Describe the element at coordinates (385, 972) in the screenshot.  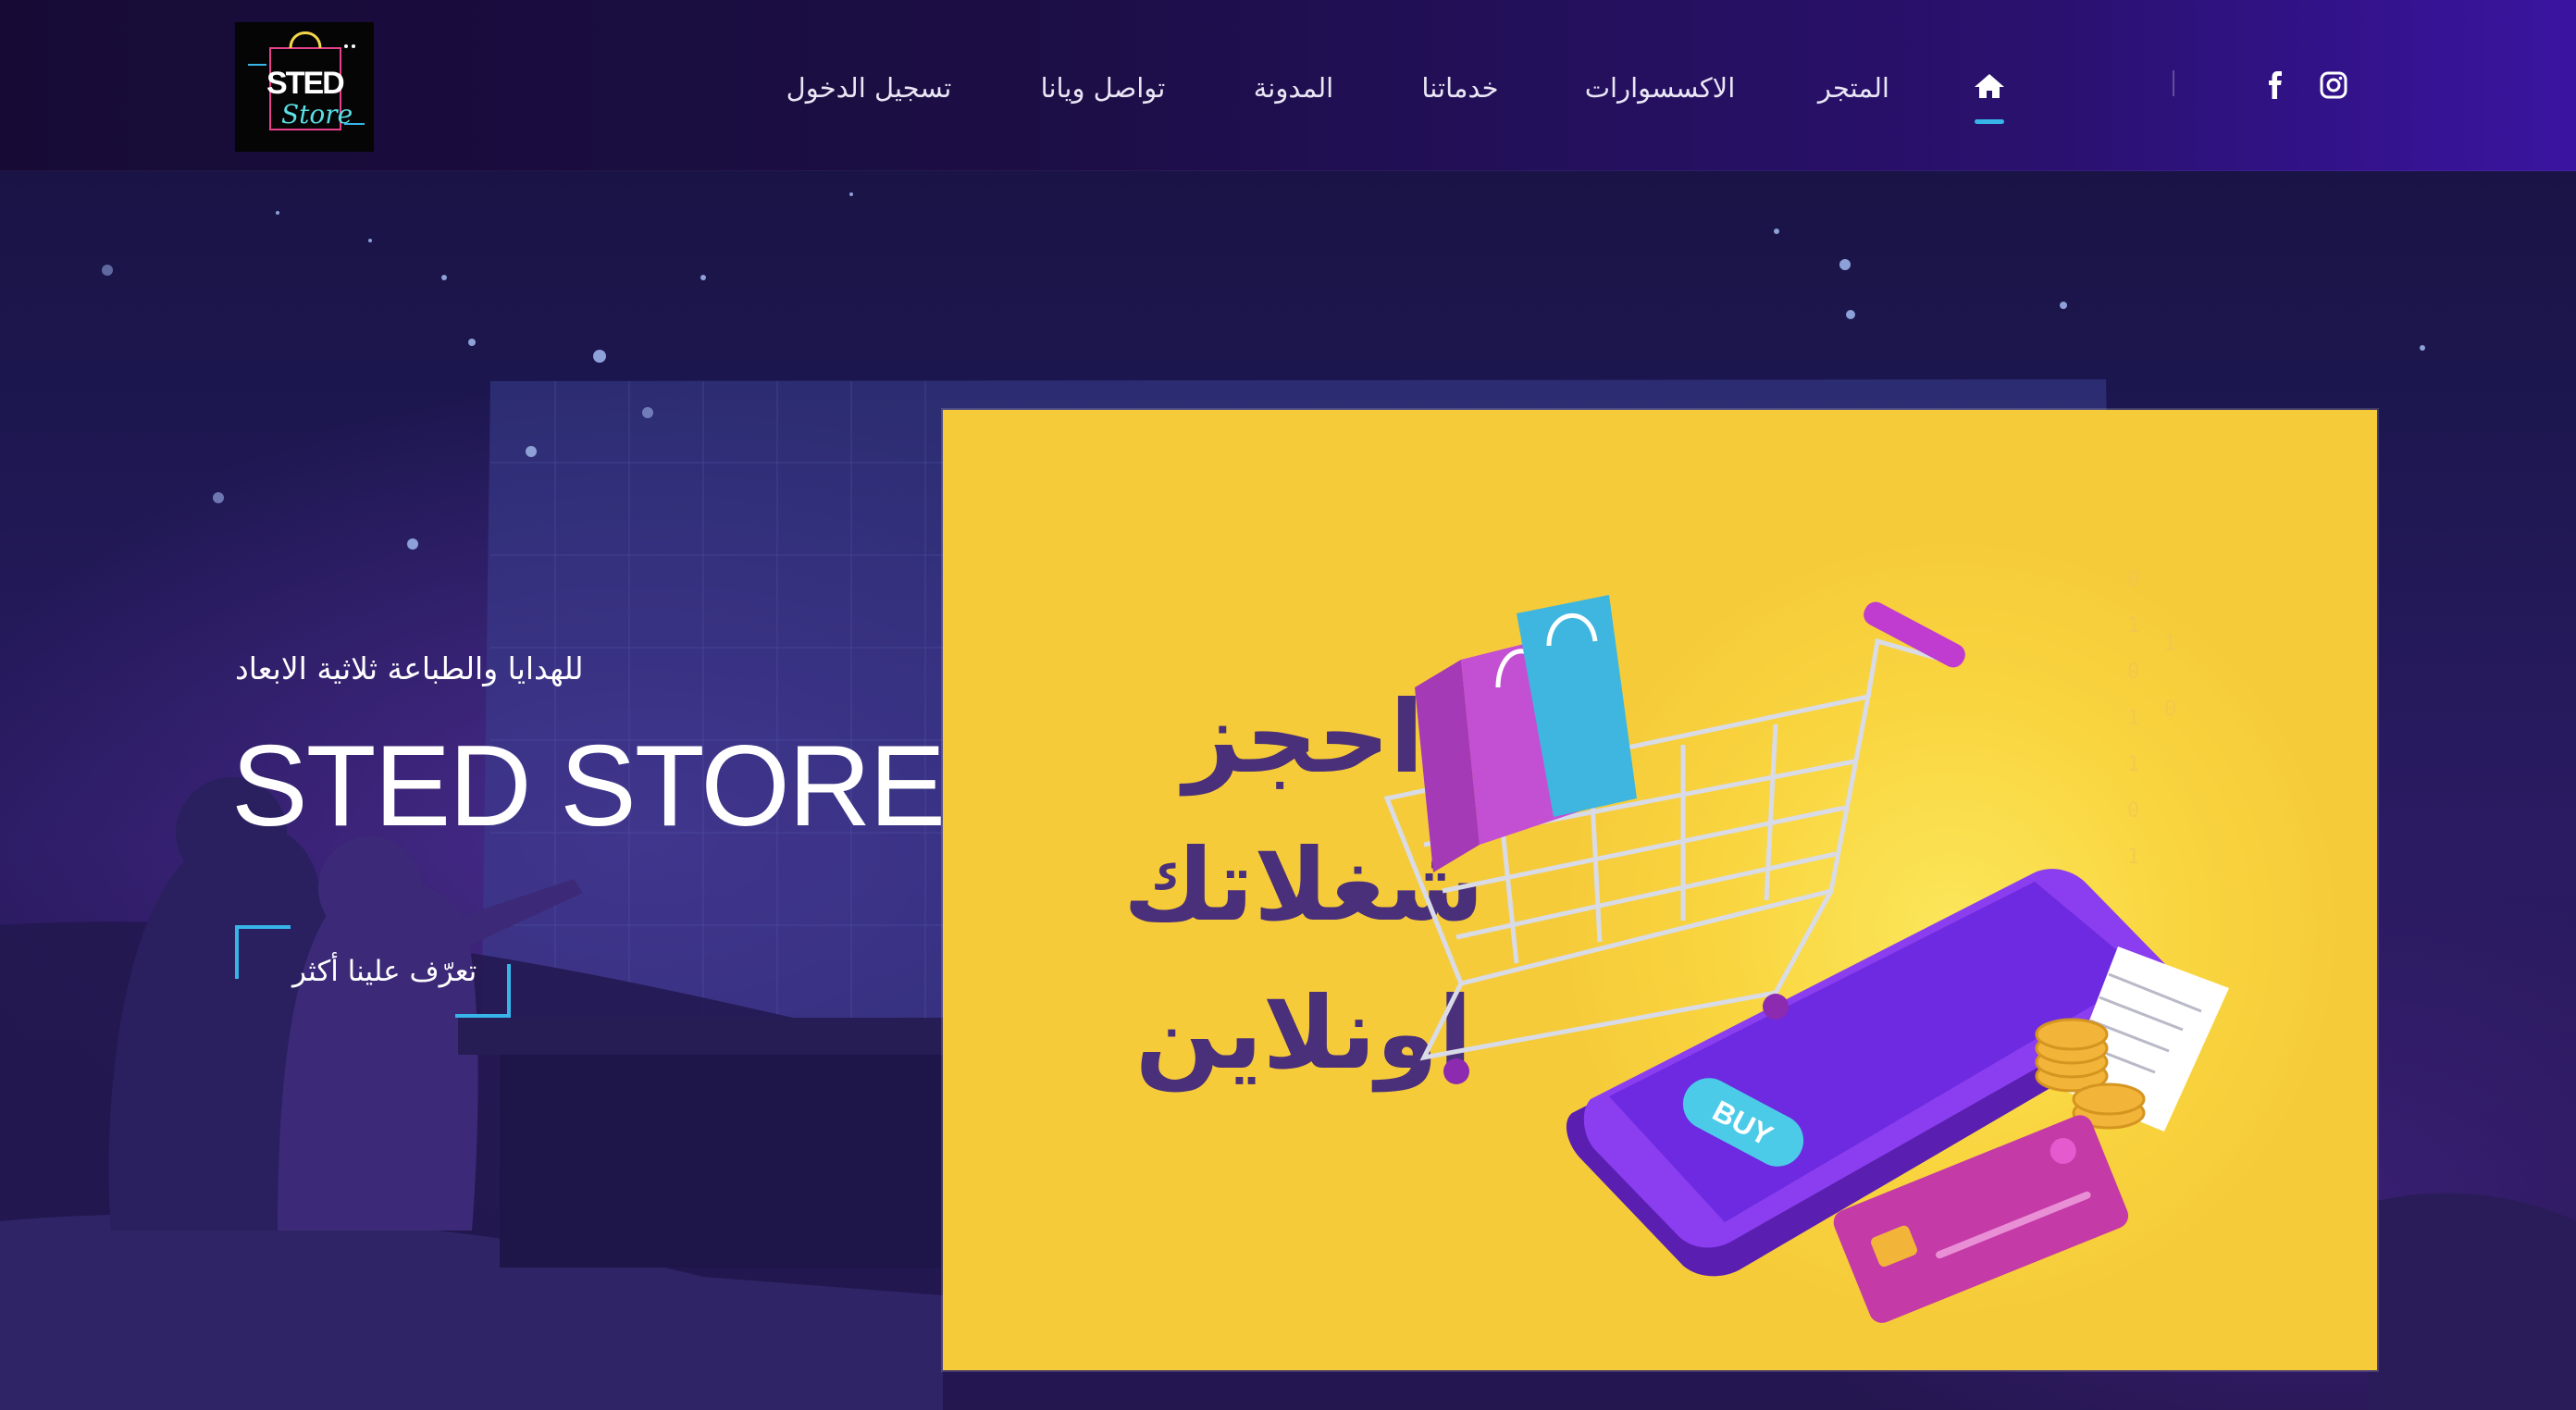
I see `about-us-button-label: تعرّف علينا أكثر` at that location.